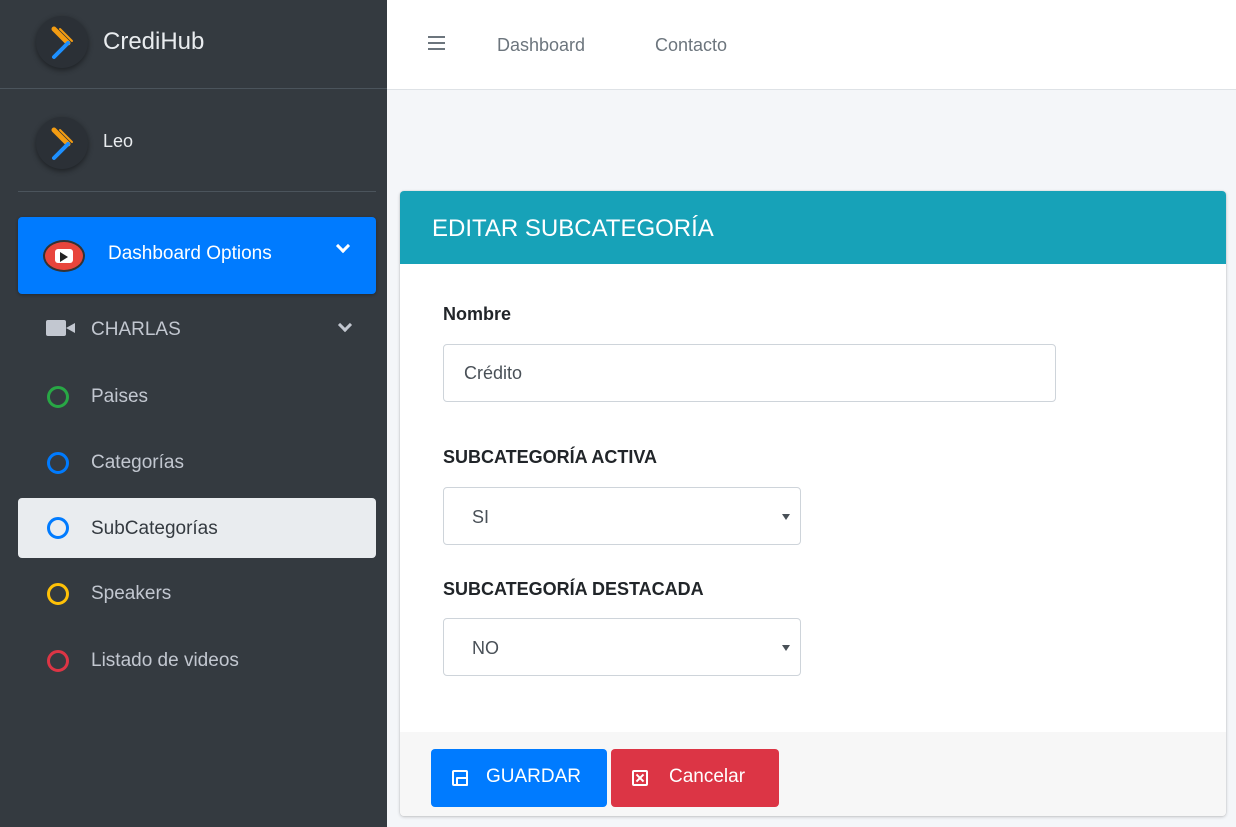  What do you see at coordinates (749, 373) in the screenshot?
I see `nombre-input` at bounding box center [749, 373].